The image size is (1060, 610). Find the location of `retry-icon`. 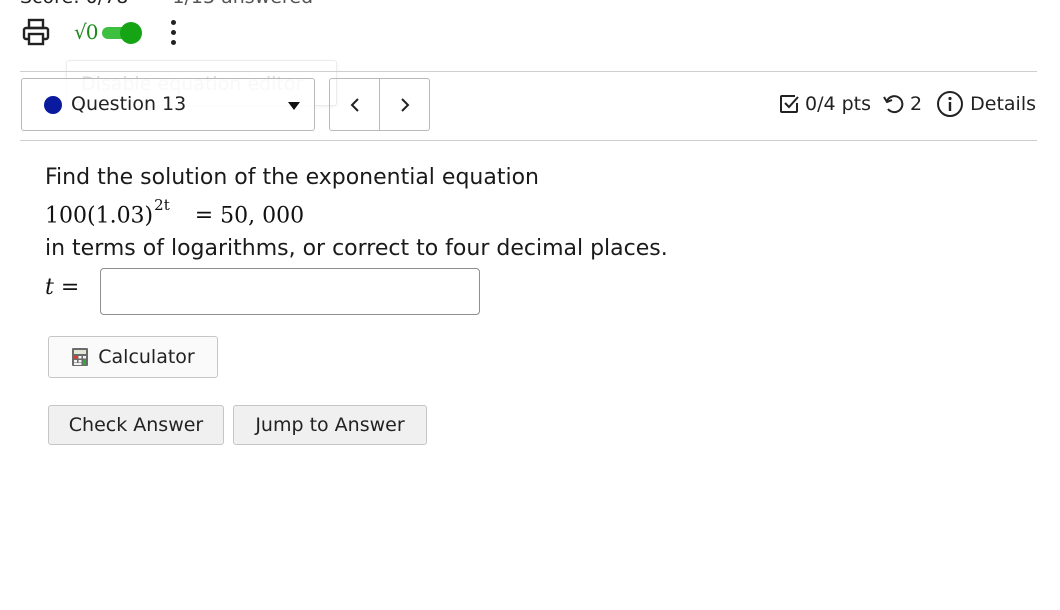

retry-icon is located at coordinates (893, 104).